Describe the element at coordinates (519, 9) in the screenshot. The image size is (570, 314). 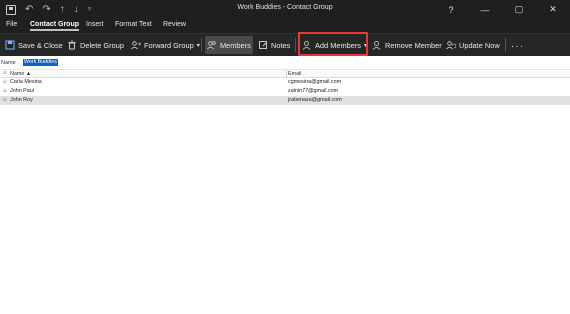
I see `restore-icon: ▢` at that location.